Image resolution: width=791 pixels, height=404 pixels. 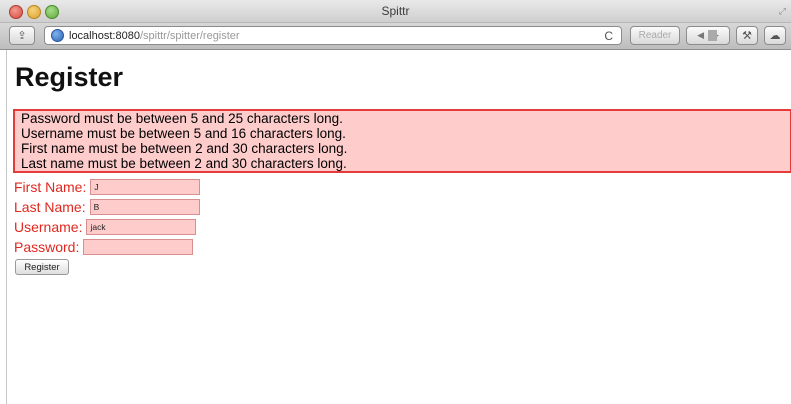 What do you see at coordinates (50, 187) in the screenshot?
I see `first-name-label: First Name:` at bounding box center [50, 187].